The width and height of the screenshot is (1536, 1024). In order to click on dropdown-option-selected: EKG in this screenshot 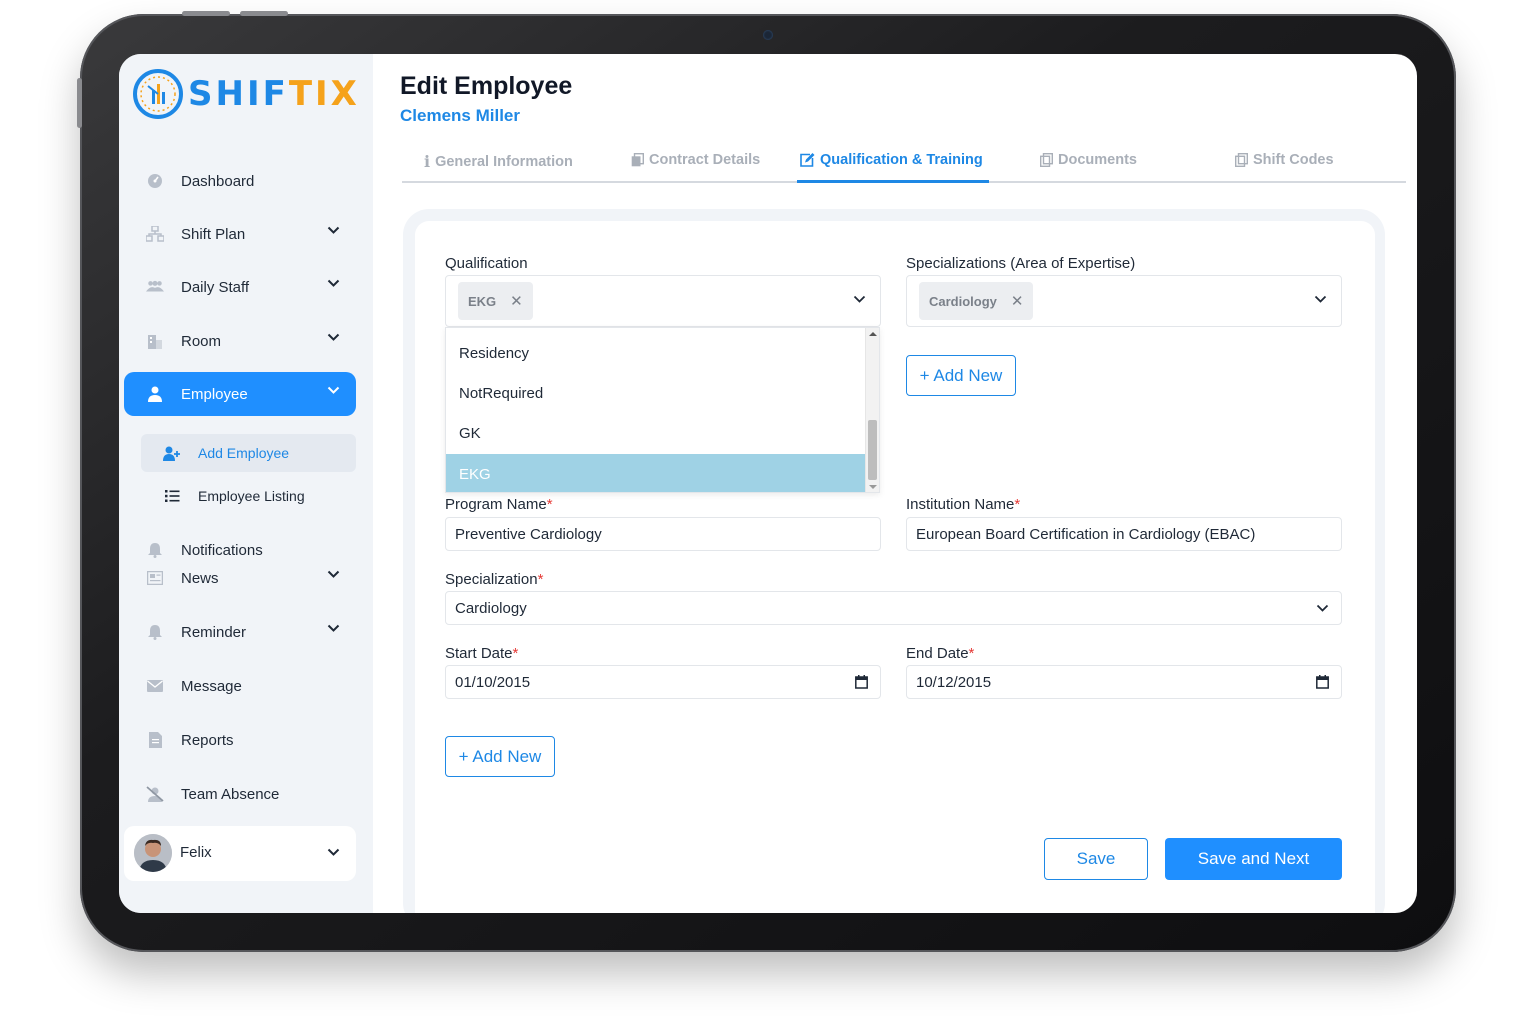, I will do `click(656, 473)`.